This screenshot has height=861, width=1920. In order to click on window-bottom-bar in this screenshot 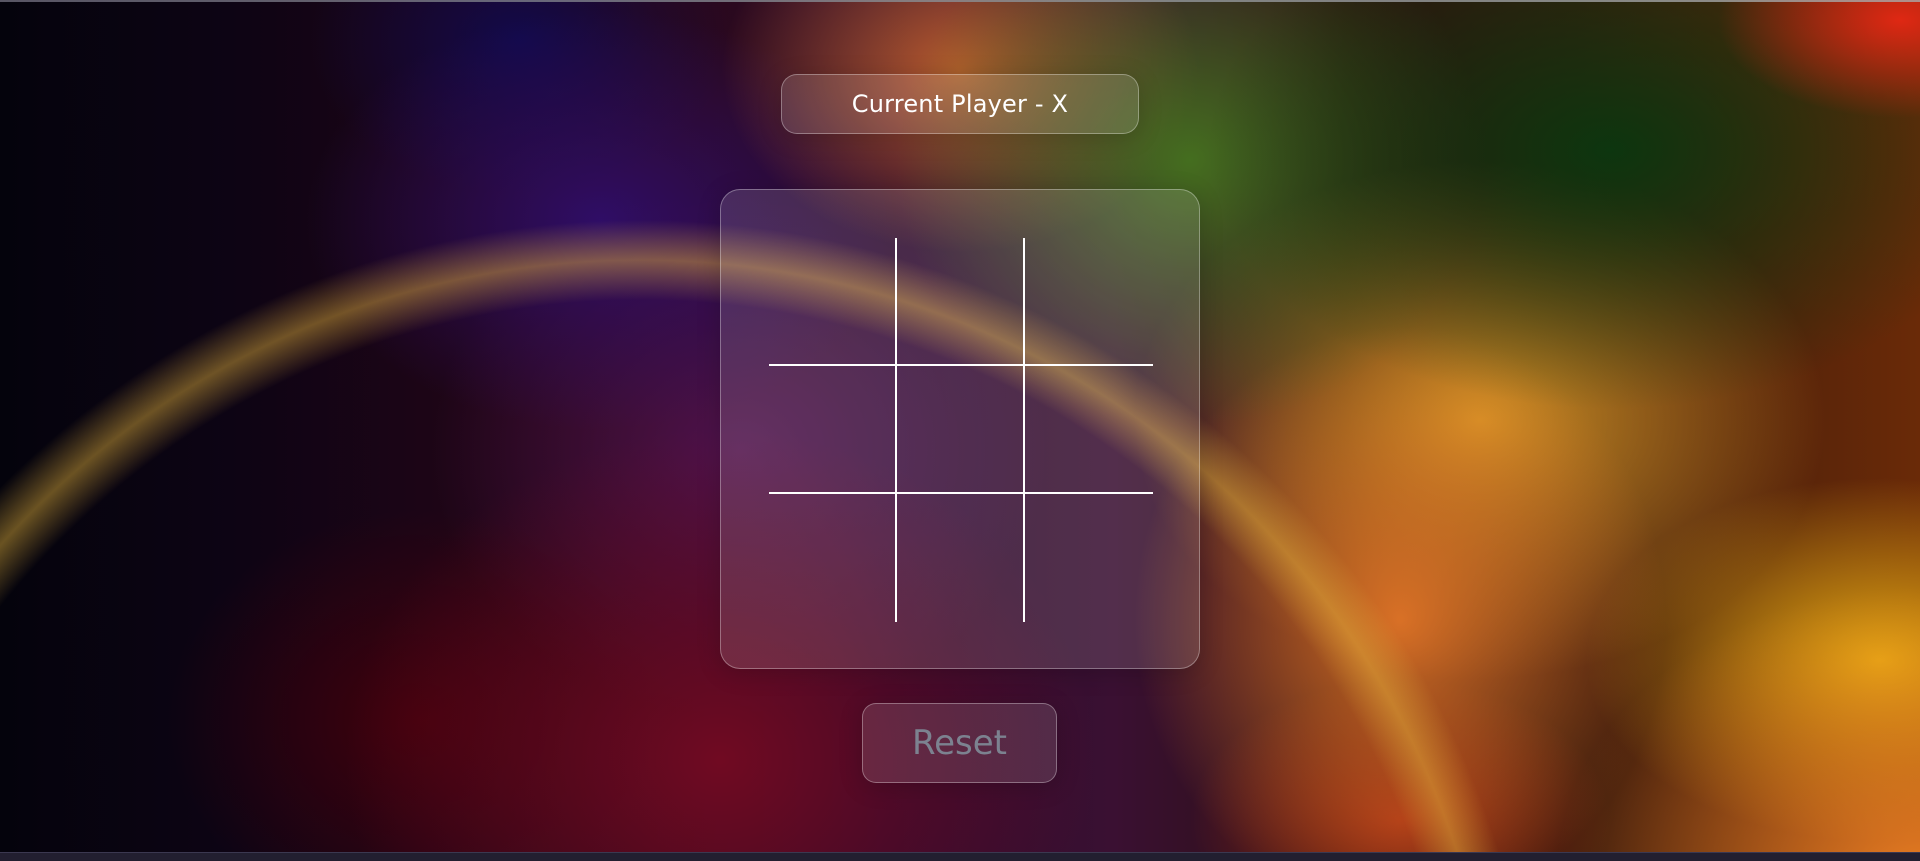, I will do `click(960, 856)`.